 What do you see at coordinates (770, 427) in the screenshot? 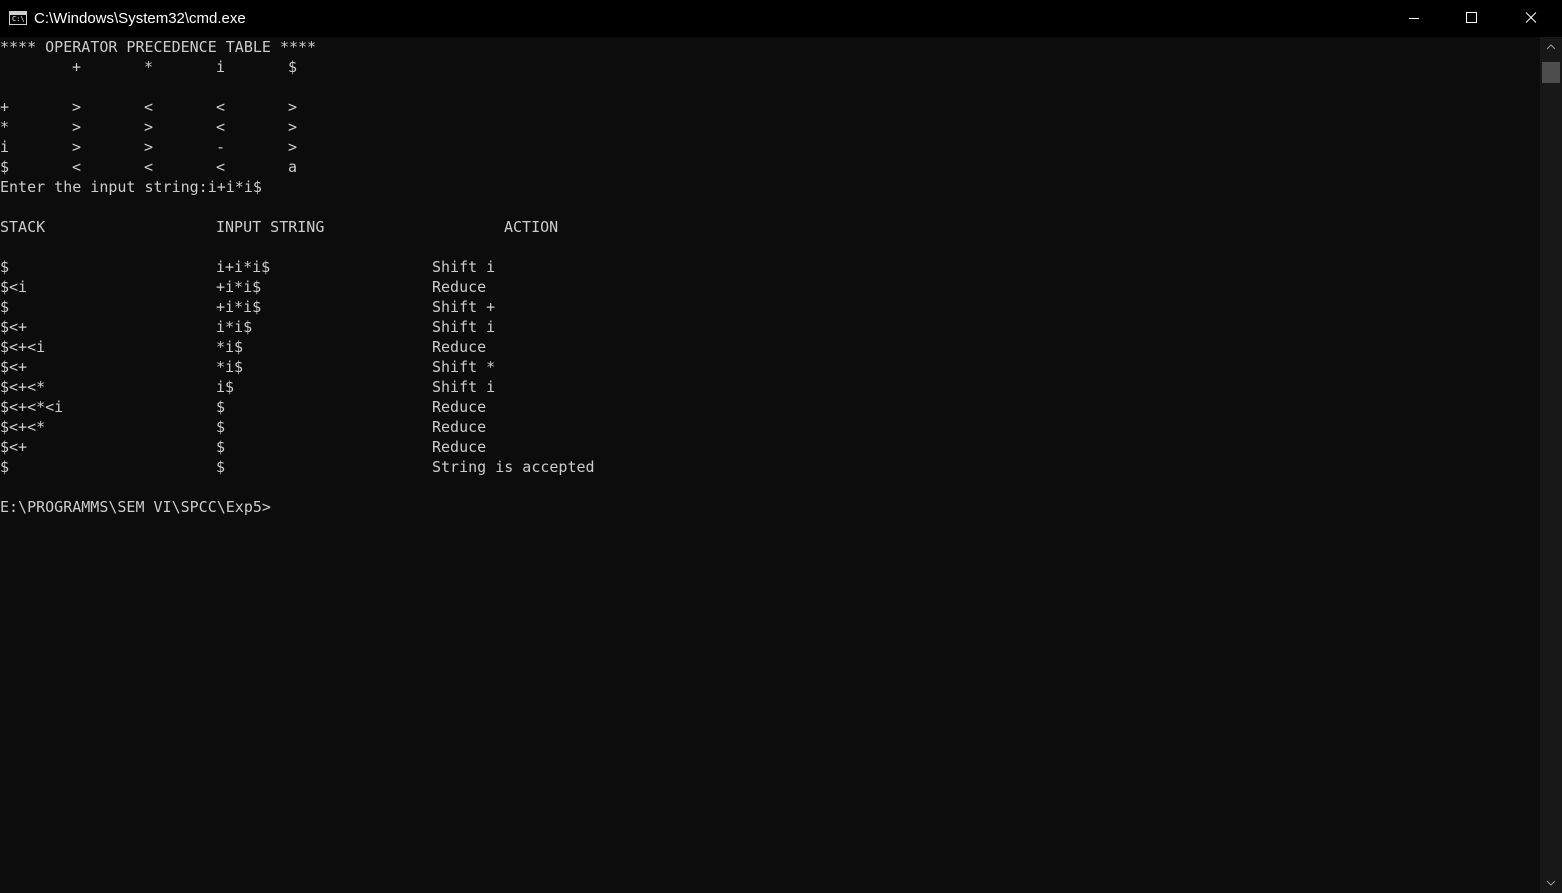
I see `parse-row: $<+<* $ Reduce` at bounding box center [770, 427].